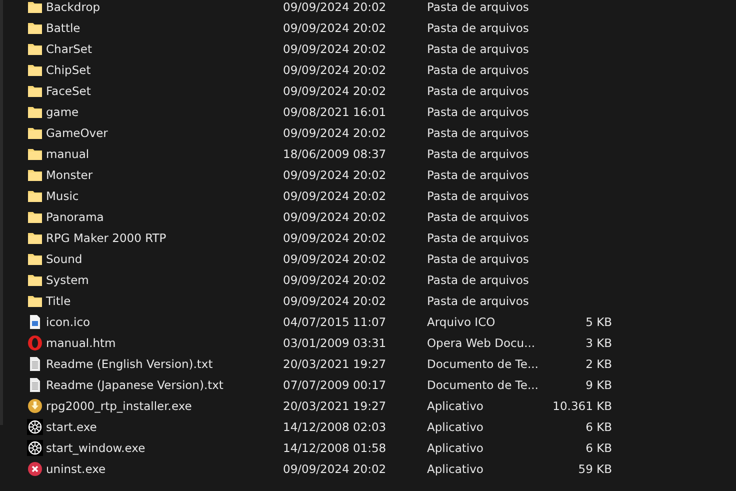 The height and width of the screenshot is (491, 736). Describe the element at coordinates (598, 321) in the screenshot. I see `file-size: 5 KB` at that location.